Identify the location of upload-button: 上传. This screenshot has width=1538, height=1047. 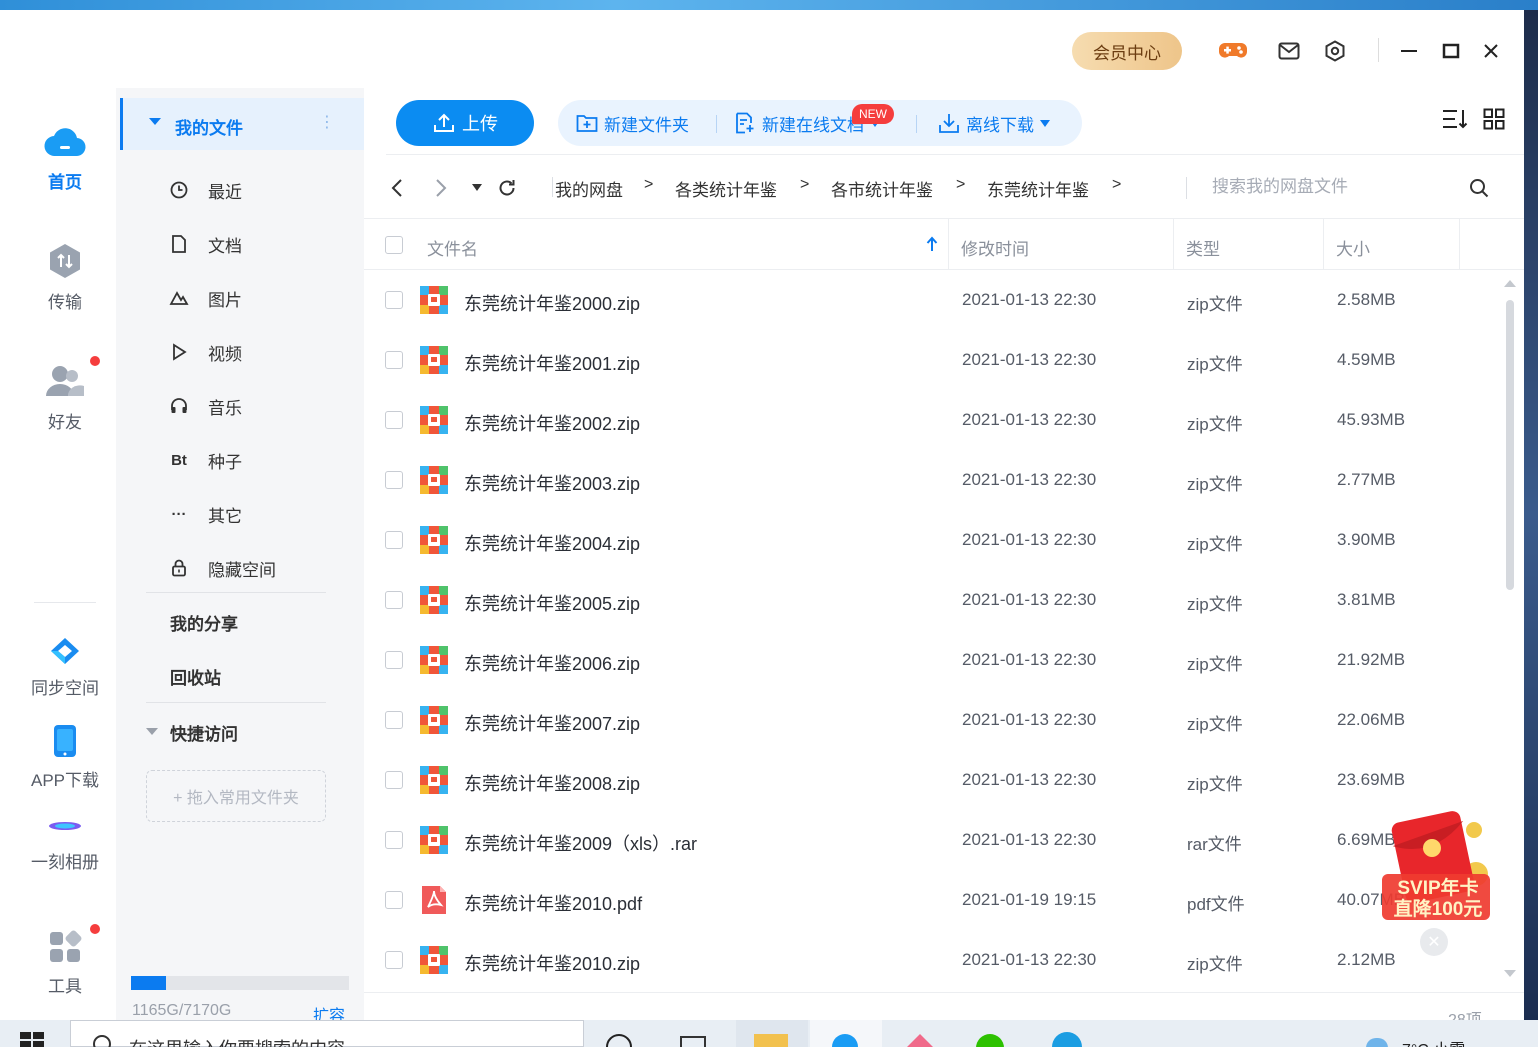
(465, 123).